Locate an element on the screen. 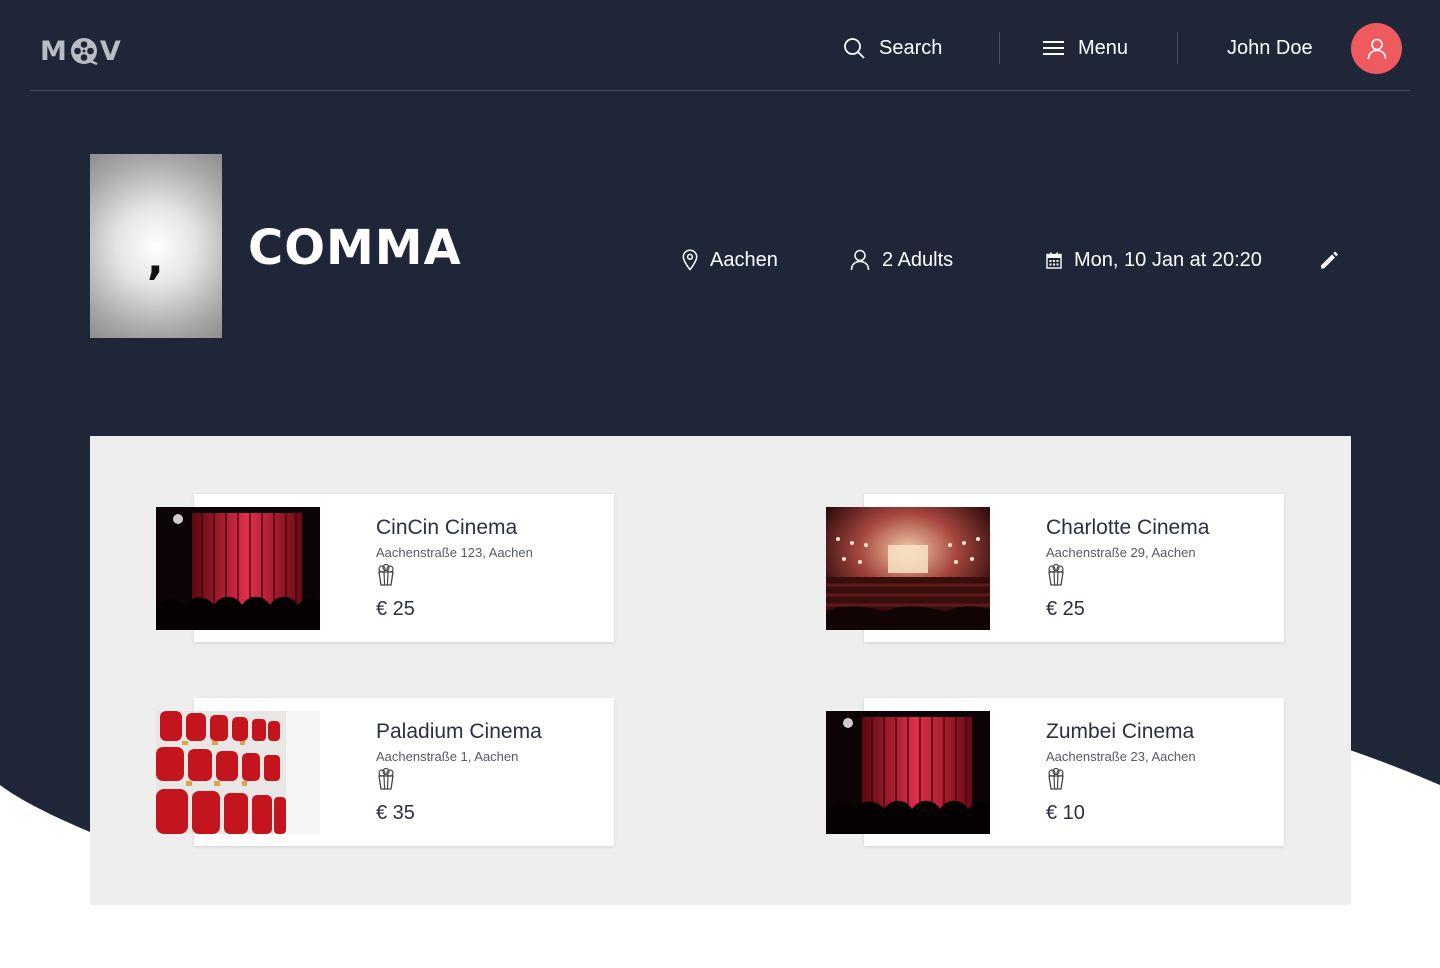  cinema-address: Aachenstraße 23, Aachen is located at coordinates (1121, 756).